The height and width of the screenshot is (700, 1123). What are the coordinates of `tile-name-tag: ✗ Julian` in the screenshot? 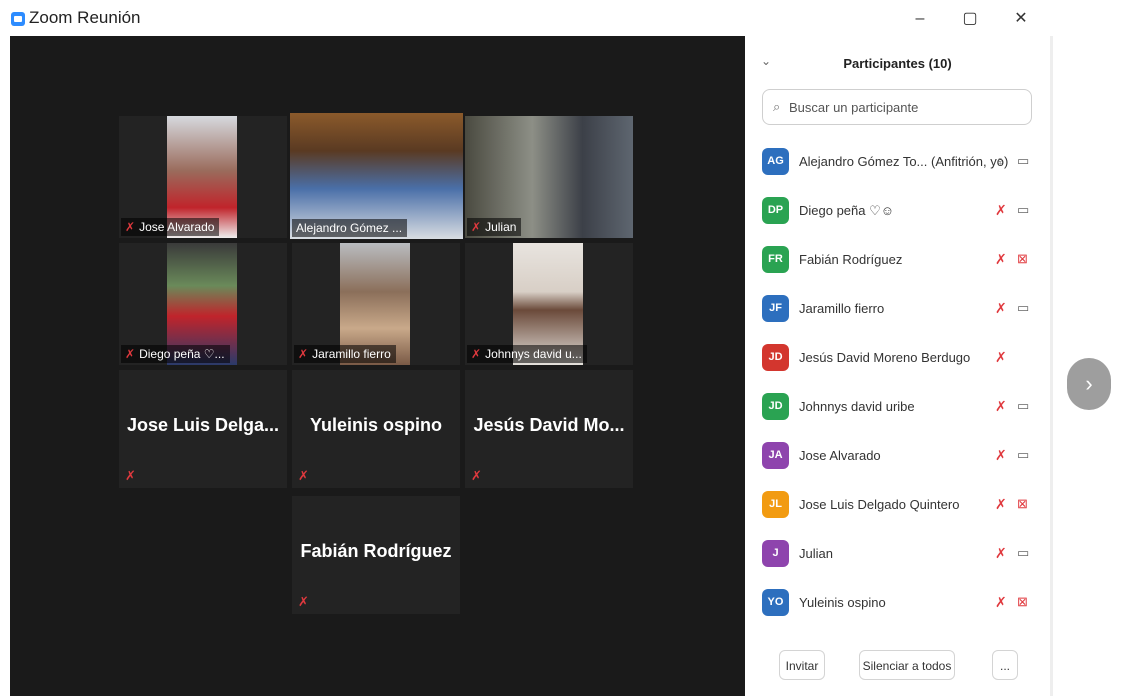 It's located at (494, 227).